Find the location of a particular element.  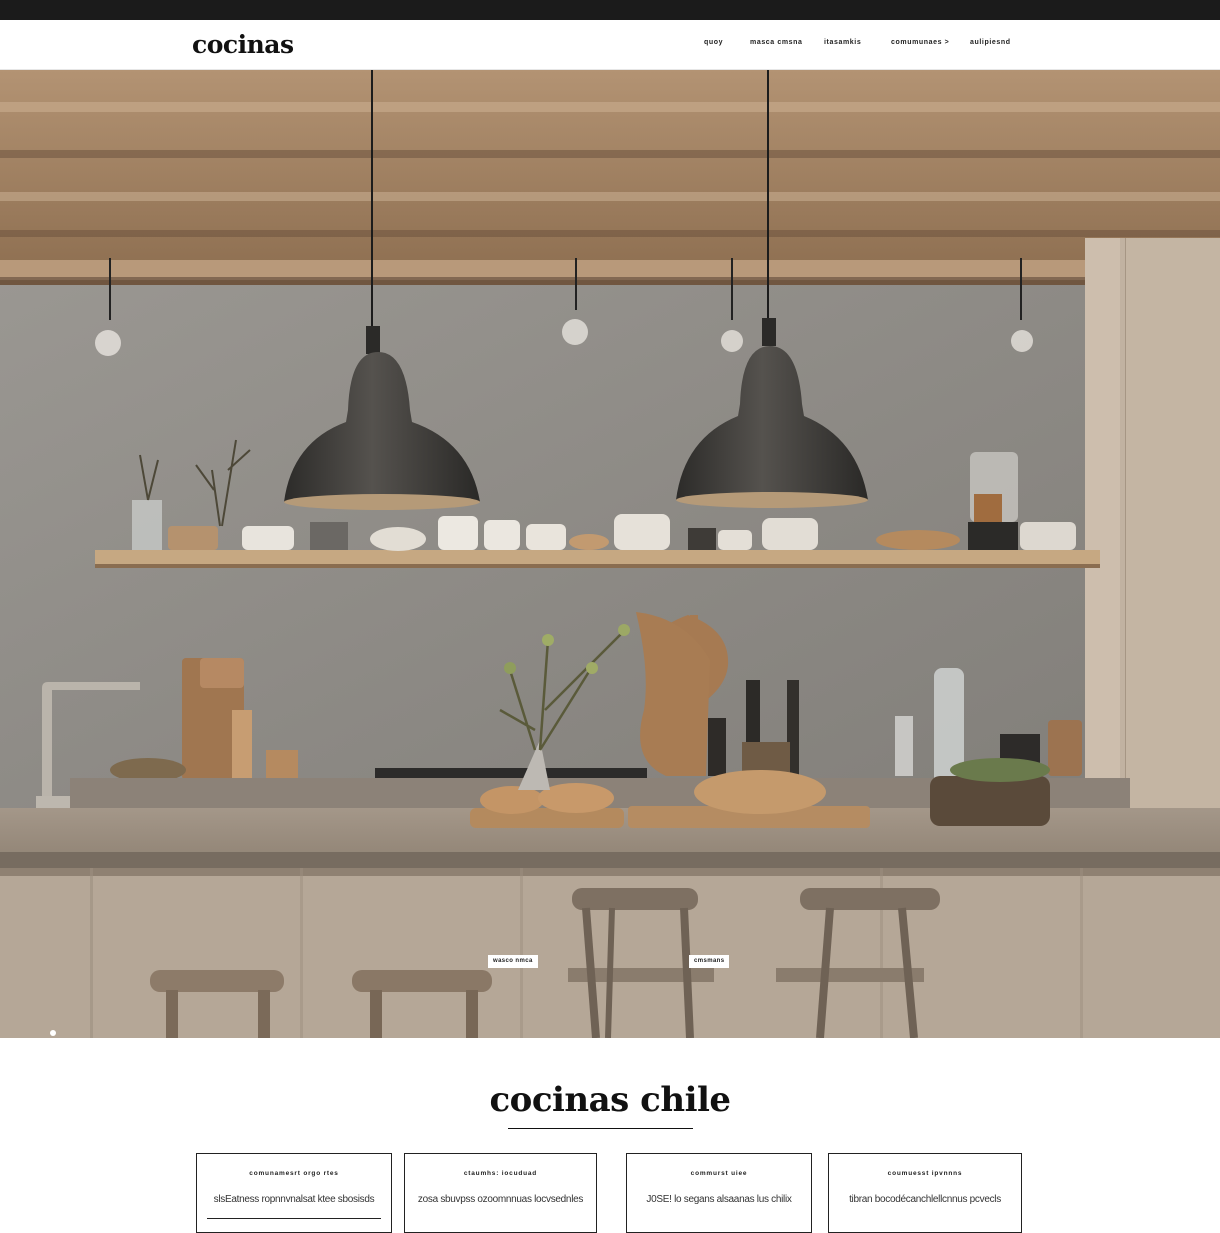

nav-item-comumunaes: comumunaes > is located at coordinates (920, 42).